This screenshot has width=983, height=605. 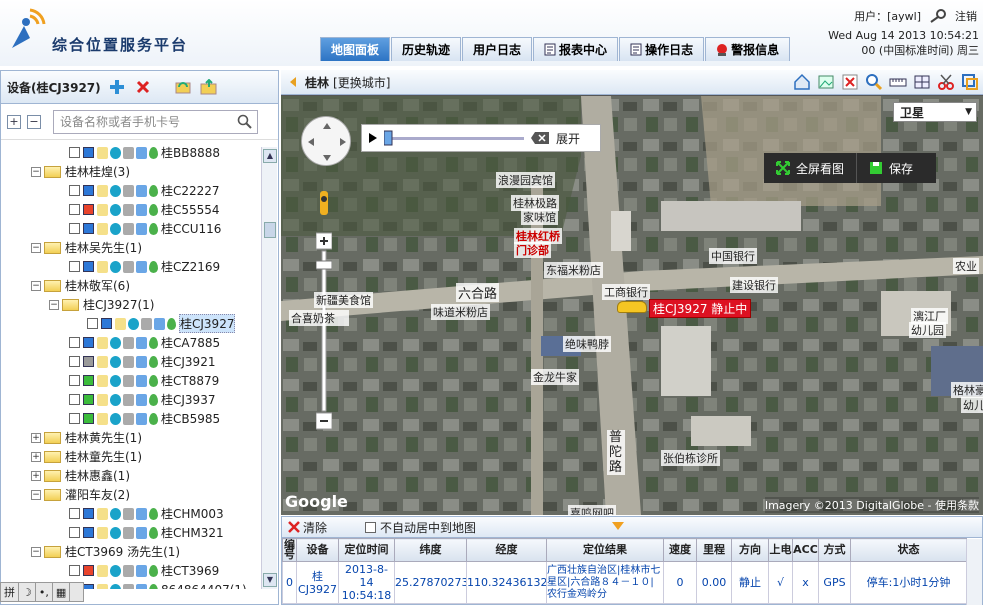 I want to click on map-type-select: 卫星 ▼, so click(x=935, y=112).